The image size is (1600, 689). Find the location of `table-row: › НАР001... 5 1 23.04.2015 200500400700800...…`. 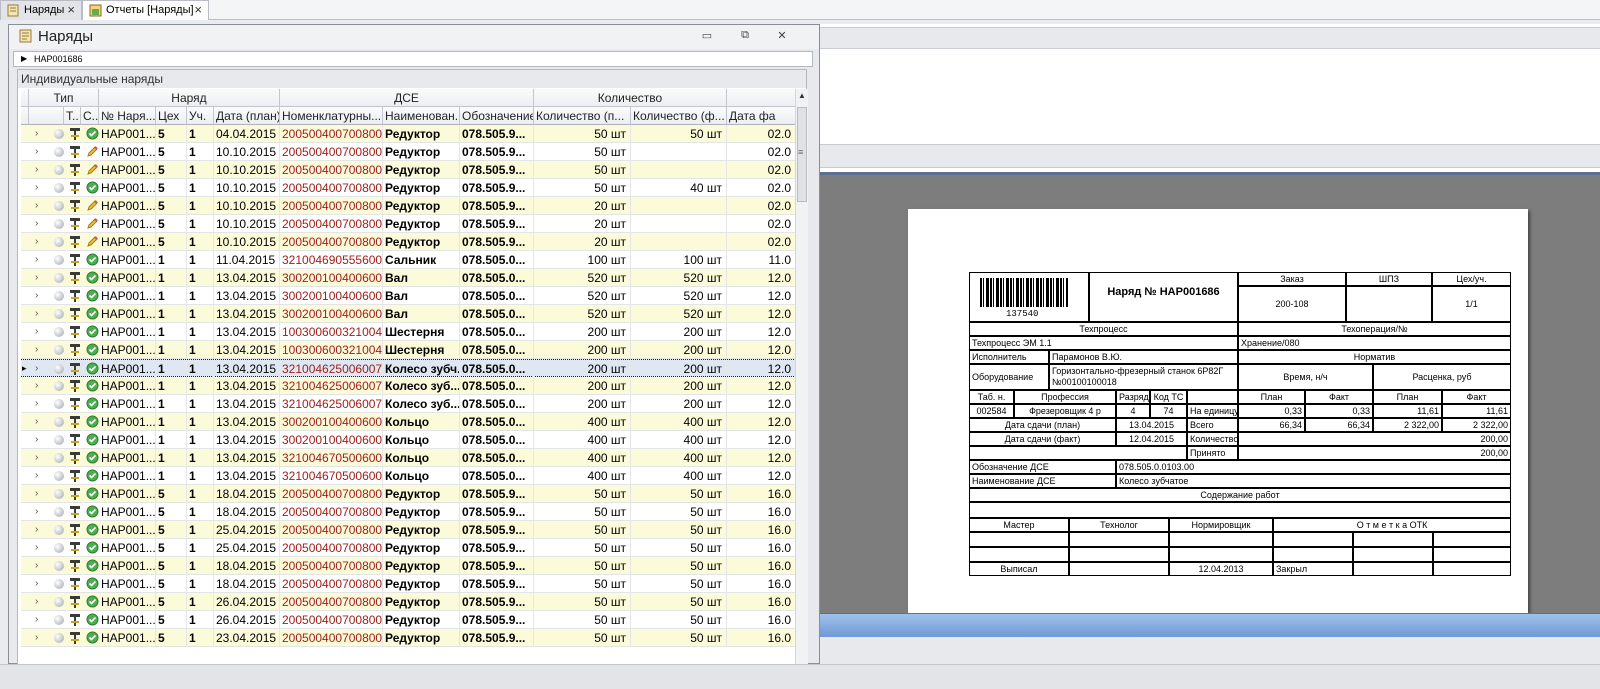

table-row: › НАР001... 5 1 23.04.2015 200500400700800...… is located at coordinates (408, 638).